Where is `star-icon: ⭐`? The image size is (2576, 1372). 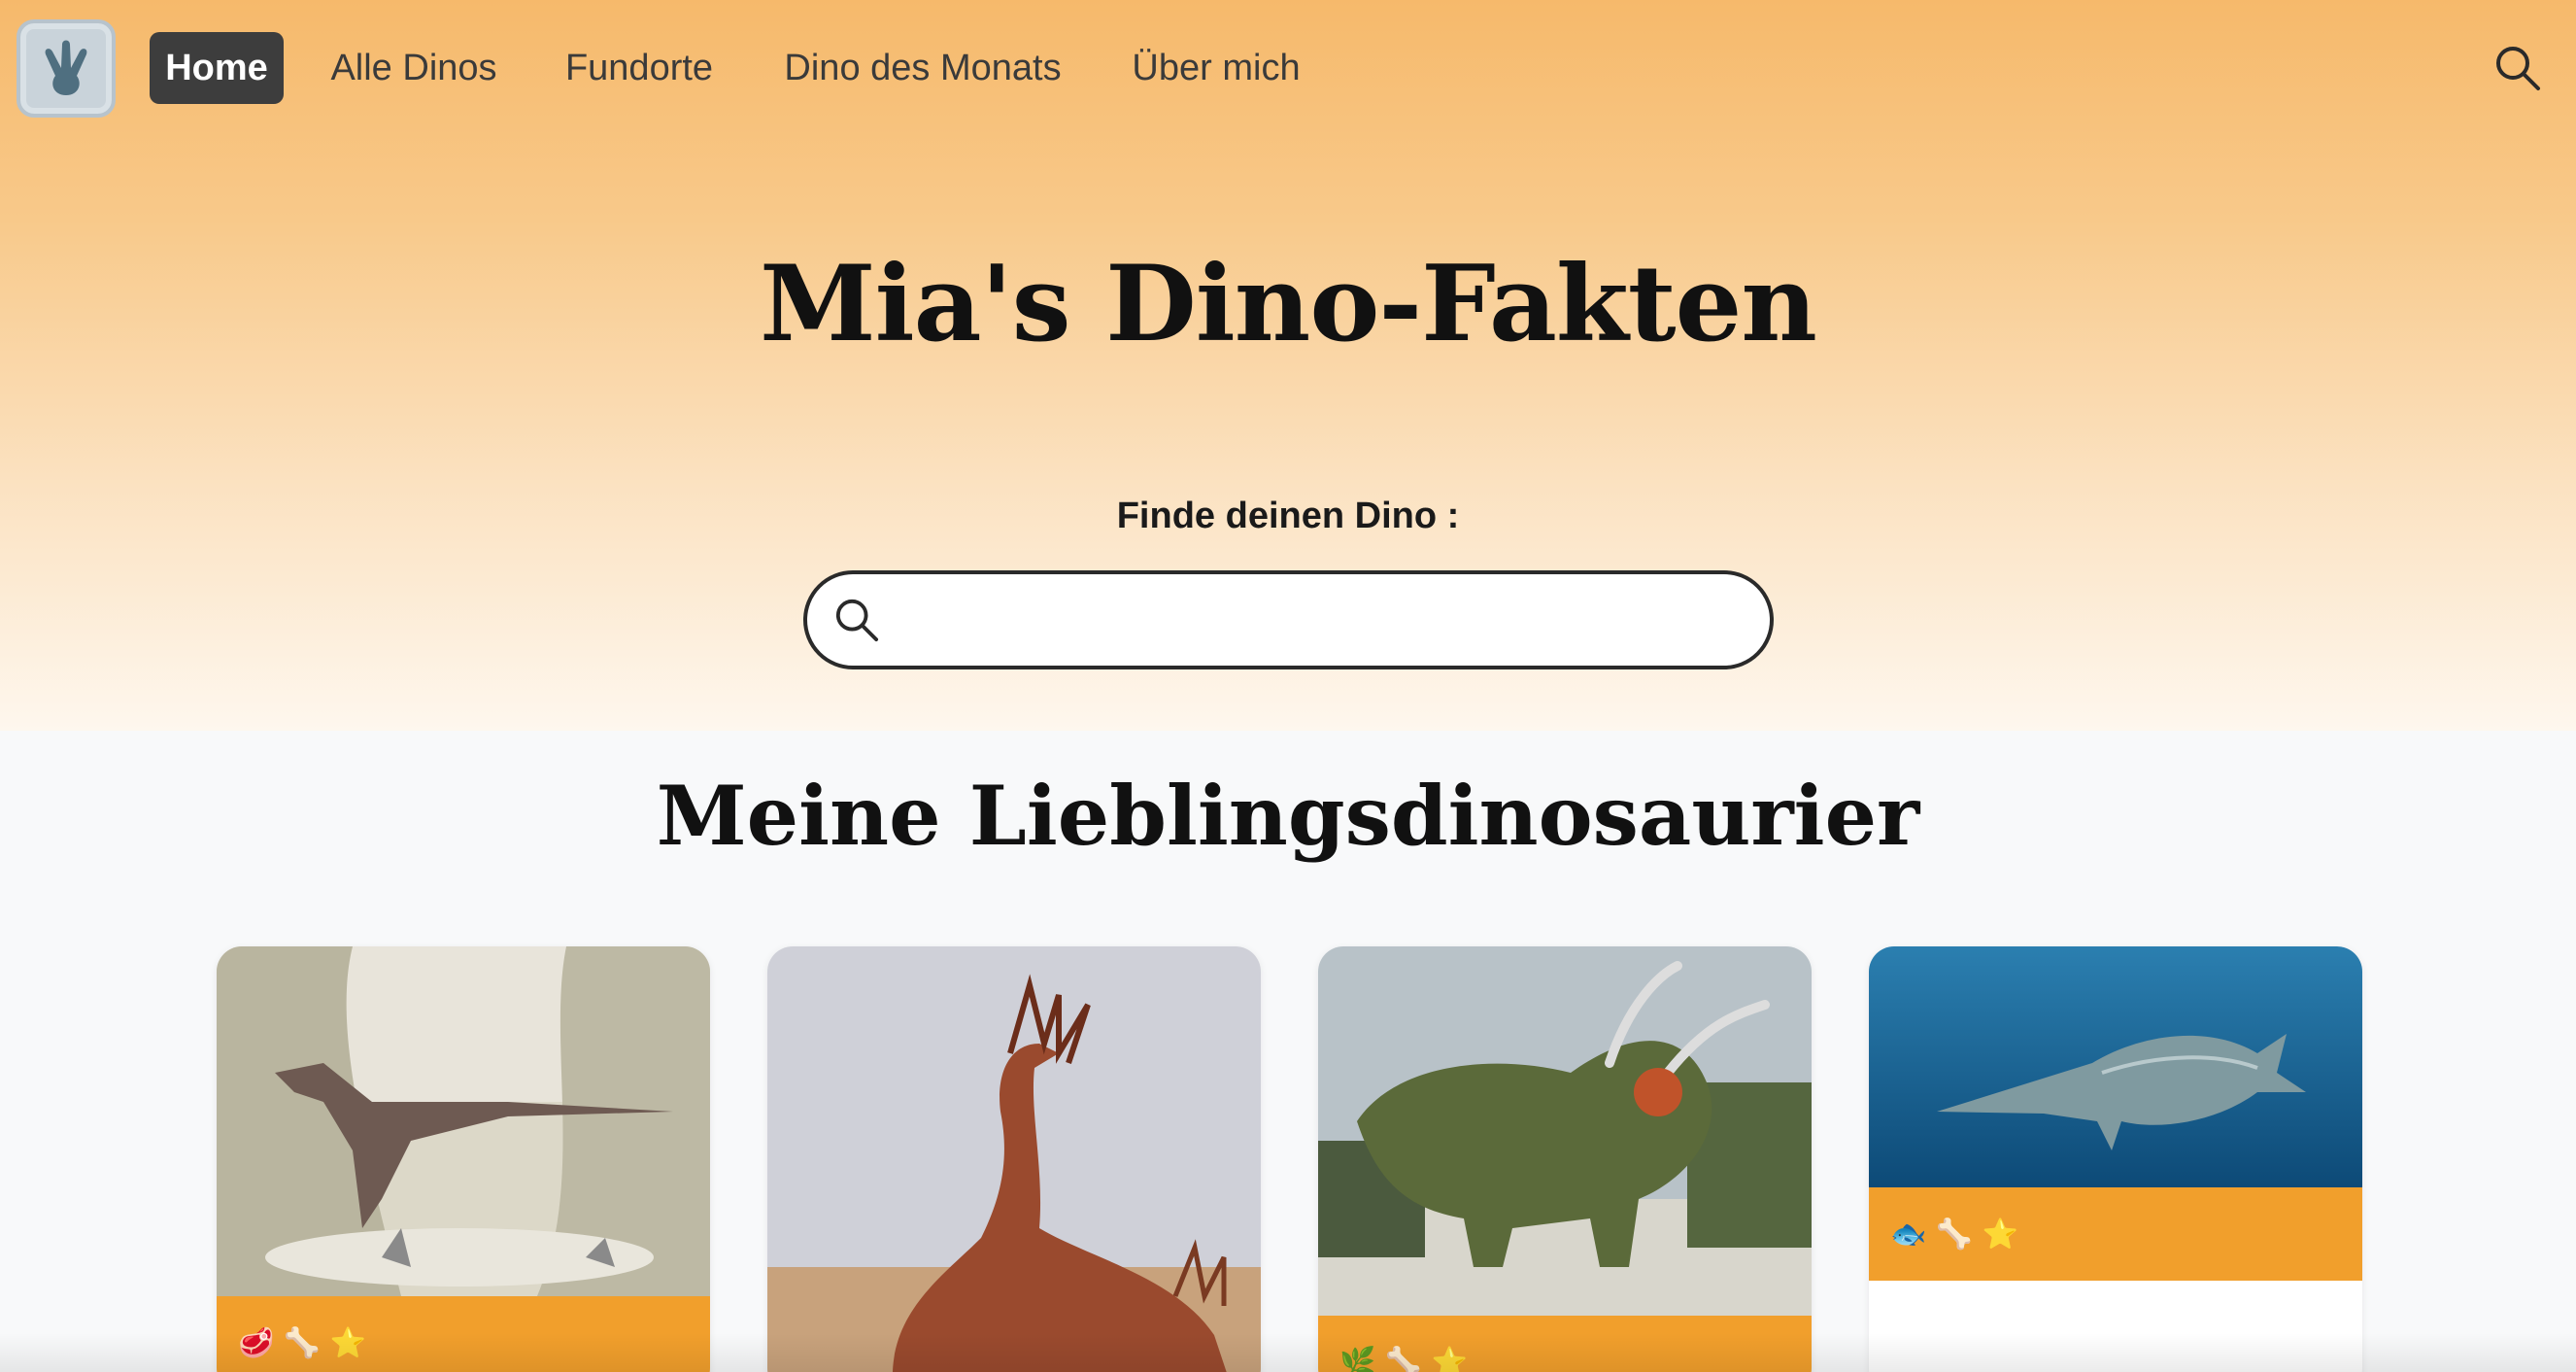 star-icon: ⭐ is located at coordinates (2000, 1235).